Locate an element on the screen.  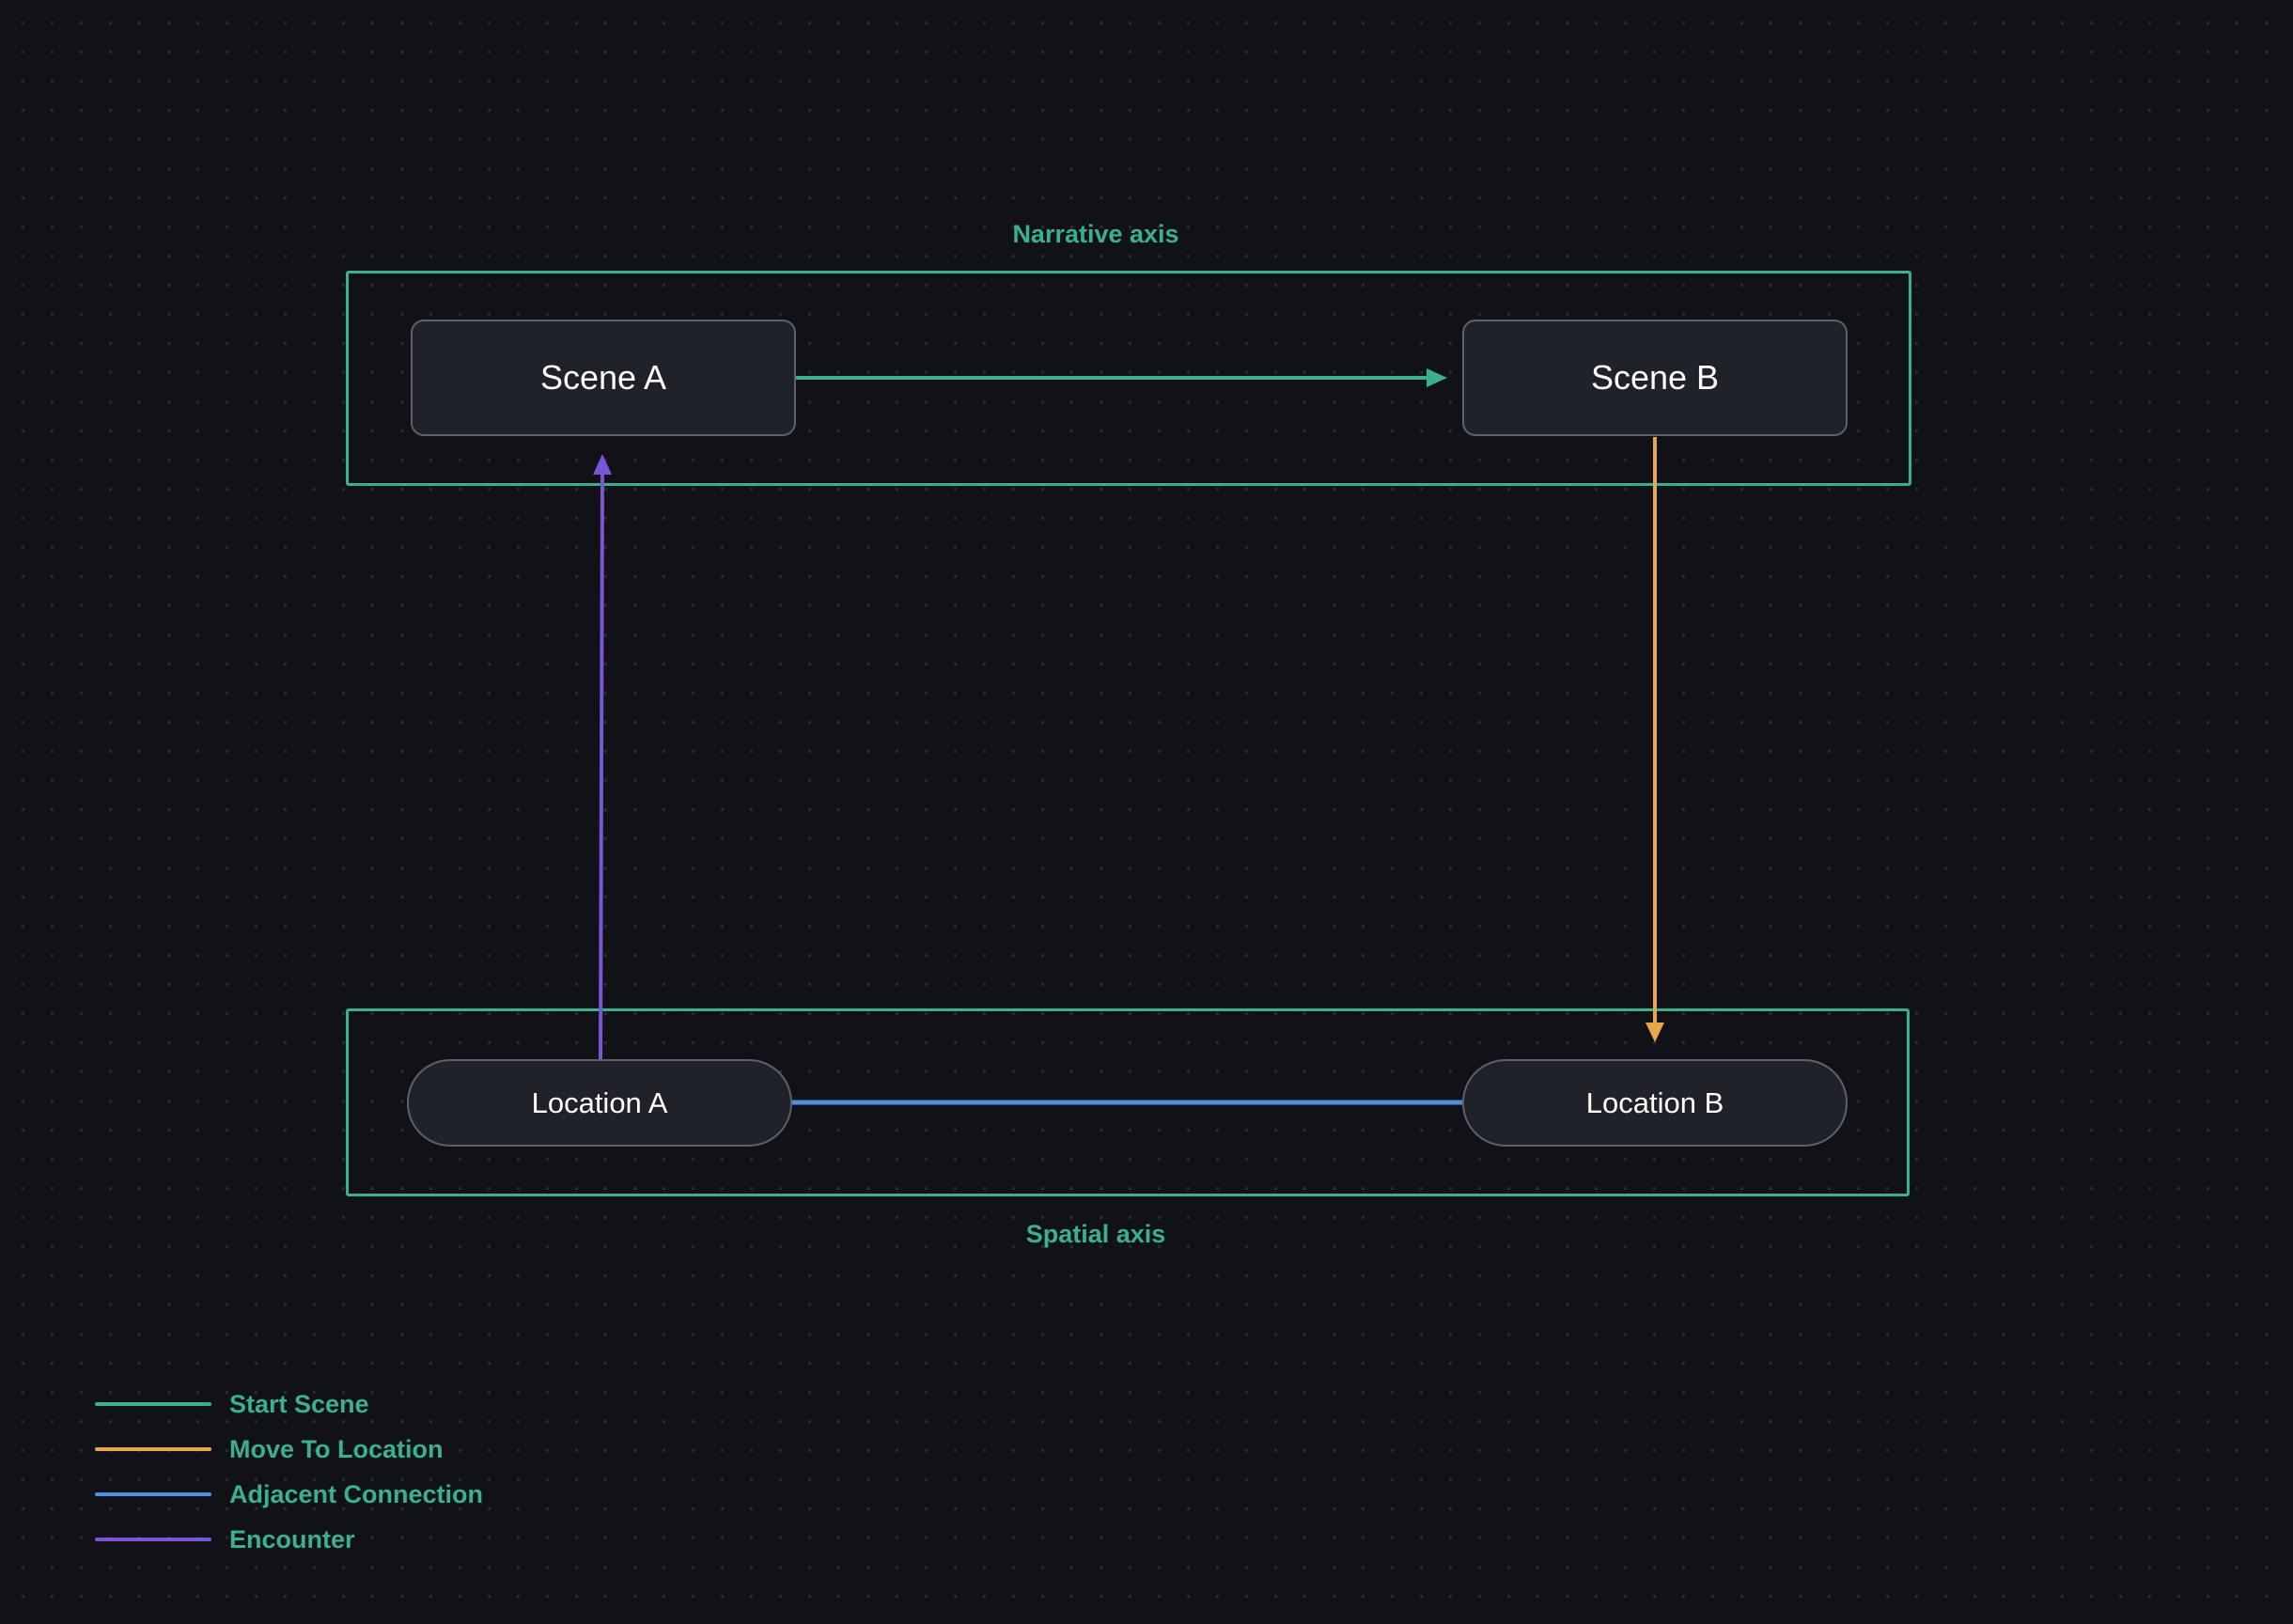
scene-b-node: Scene B is located at coordinates (1655, 378).